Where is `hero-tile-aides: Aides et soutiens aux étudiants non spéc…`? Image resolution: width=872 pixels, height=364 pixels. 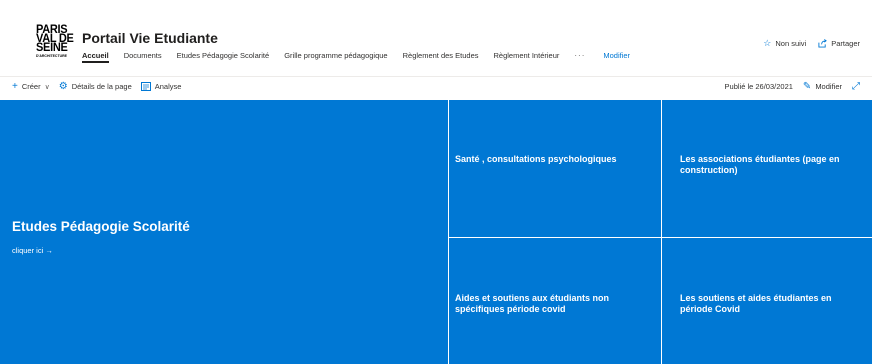 hero-tile-aides: Aides et soutiens aux étudiants non spéc… is located at coordinates (555, 301).